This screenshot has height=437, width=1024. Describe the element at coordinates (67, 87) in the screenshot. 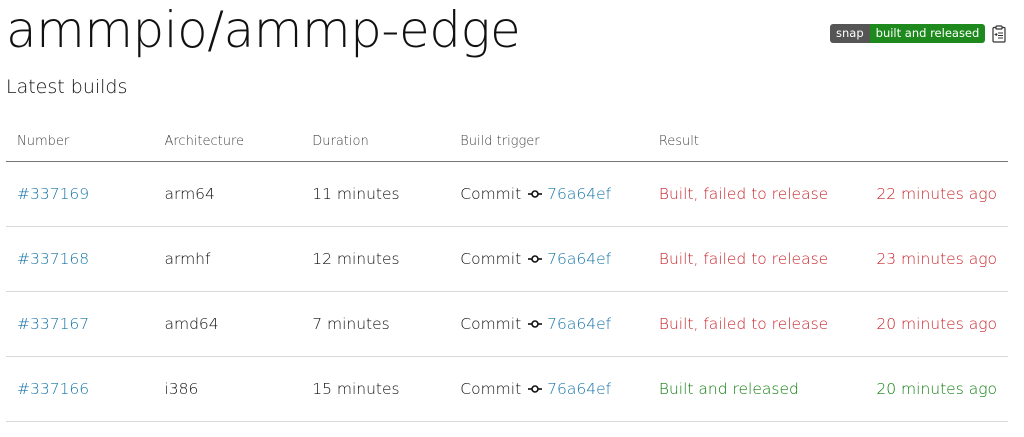

I see `section-heading: Latest builds` at that location.